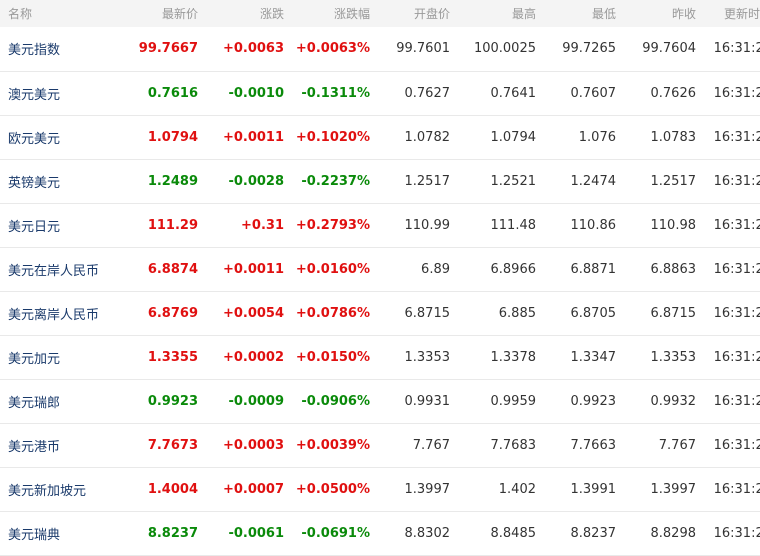 This screenshot has height=556, width=760. I want to click on last-price: 7.7673, so click(172, 445).